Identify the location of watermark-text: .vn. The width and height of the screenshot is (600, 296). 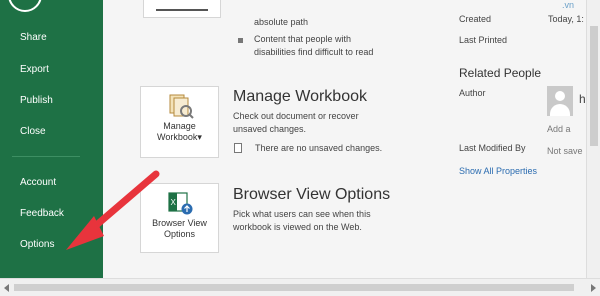
(568, 5).